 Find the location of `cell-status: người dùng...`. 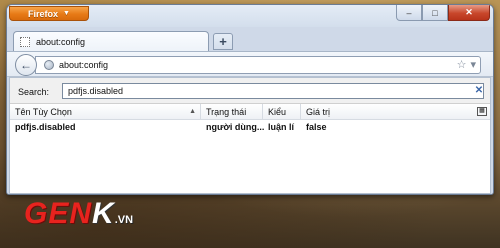

cell-status: người dùng... is located at coordinates (235, 127).